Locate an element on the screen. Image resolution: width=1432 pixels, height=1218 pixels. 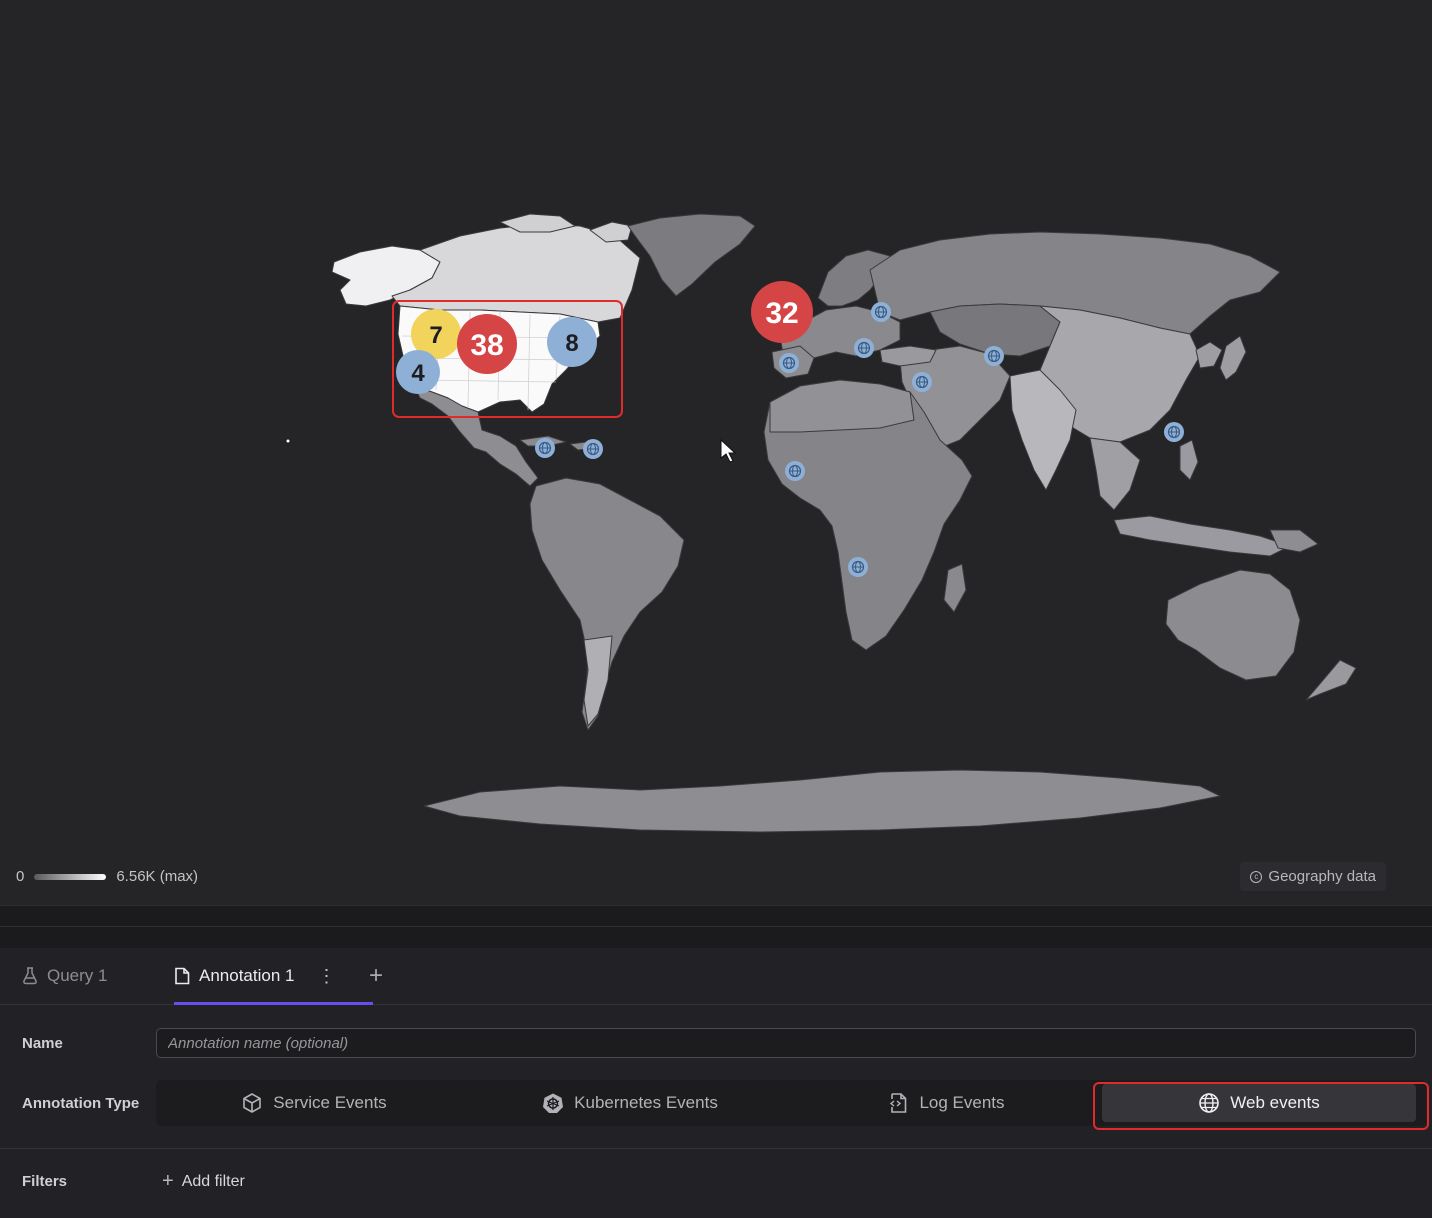
land-new-zealand is located at coordinates (1331, 680).